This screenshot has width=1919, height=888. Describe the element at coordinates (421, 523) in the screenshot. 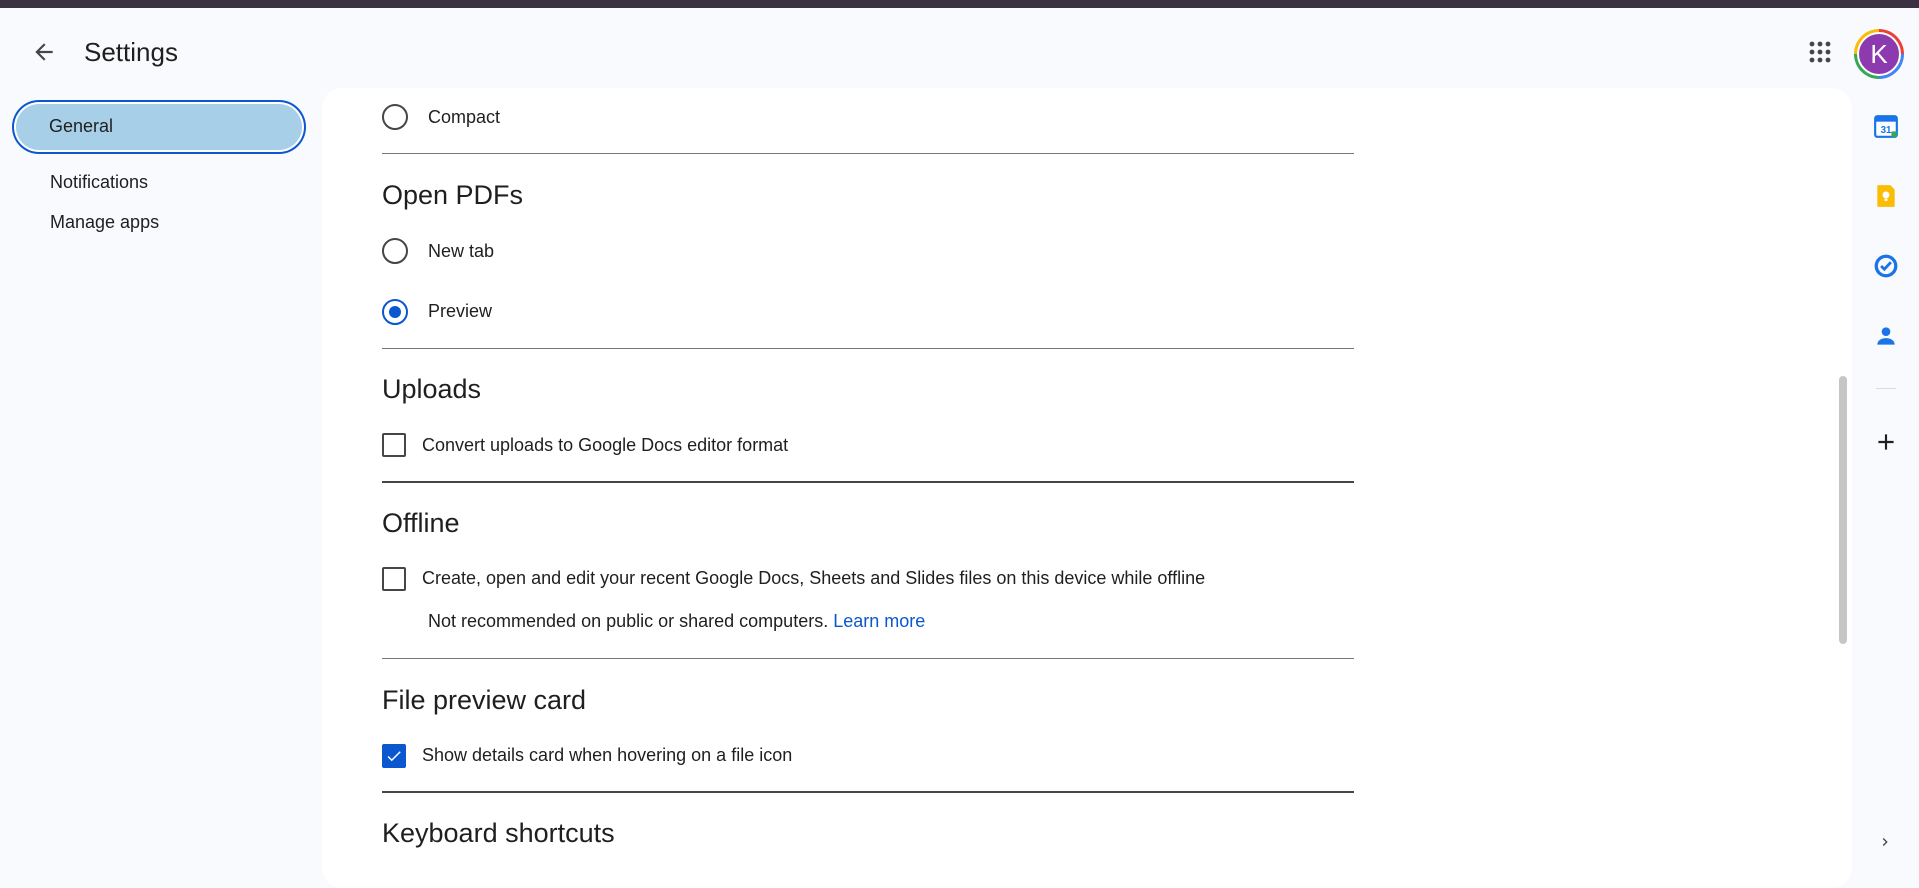

I see `section-title-offline: Offline` at that location.